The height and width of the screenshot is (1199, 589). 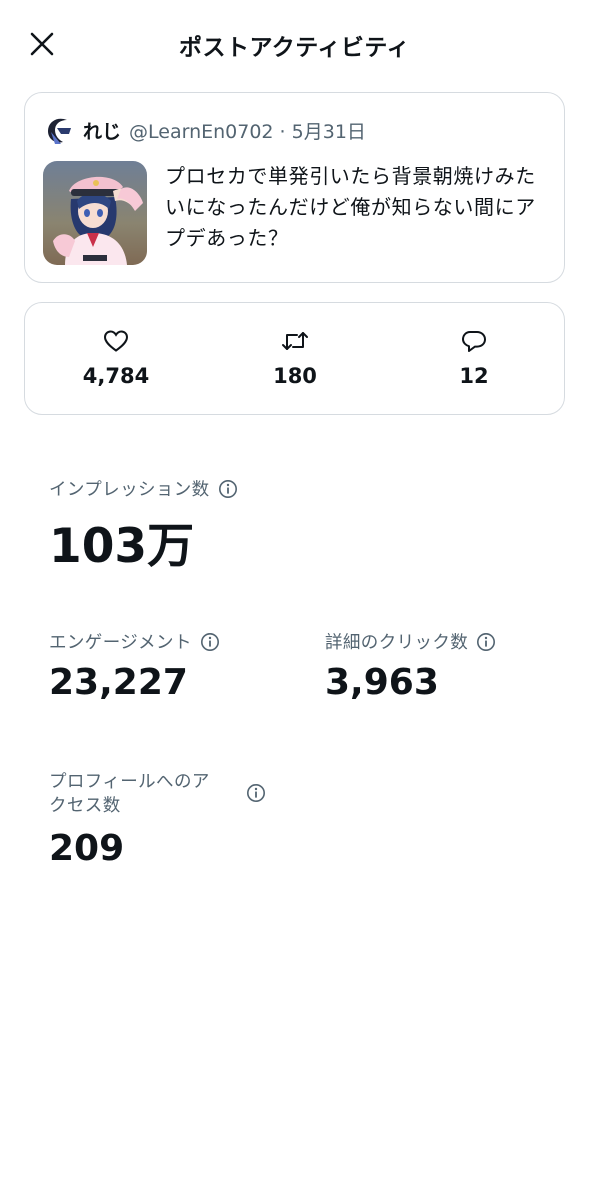 I want to click on engagement-metric: エンゲージメント 23,227, so click(x=134, y=666).